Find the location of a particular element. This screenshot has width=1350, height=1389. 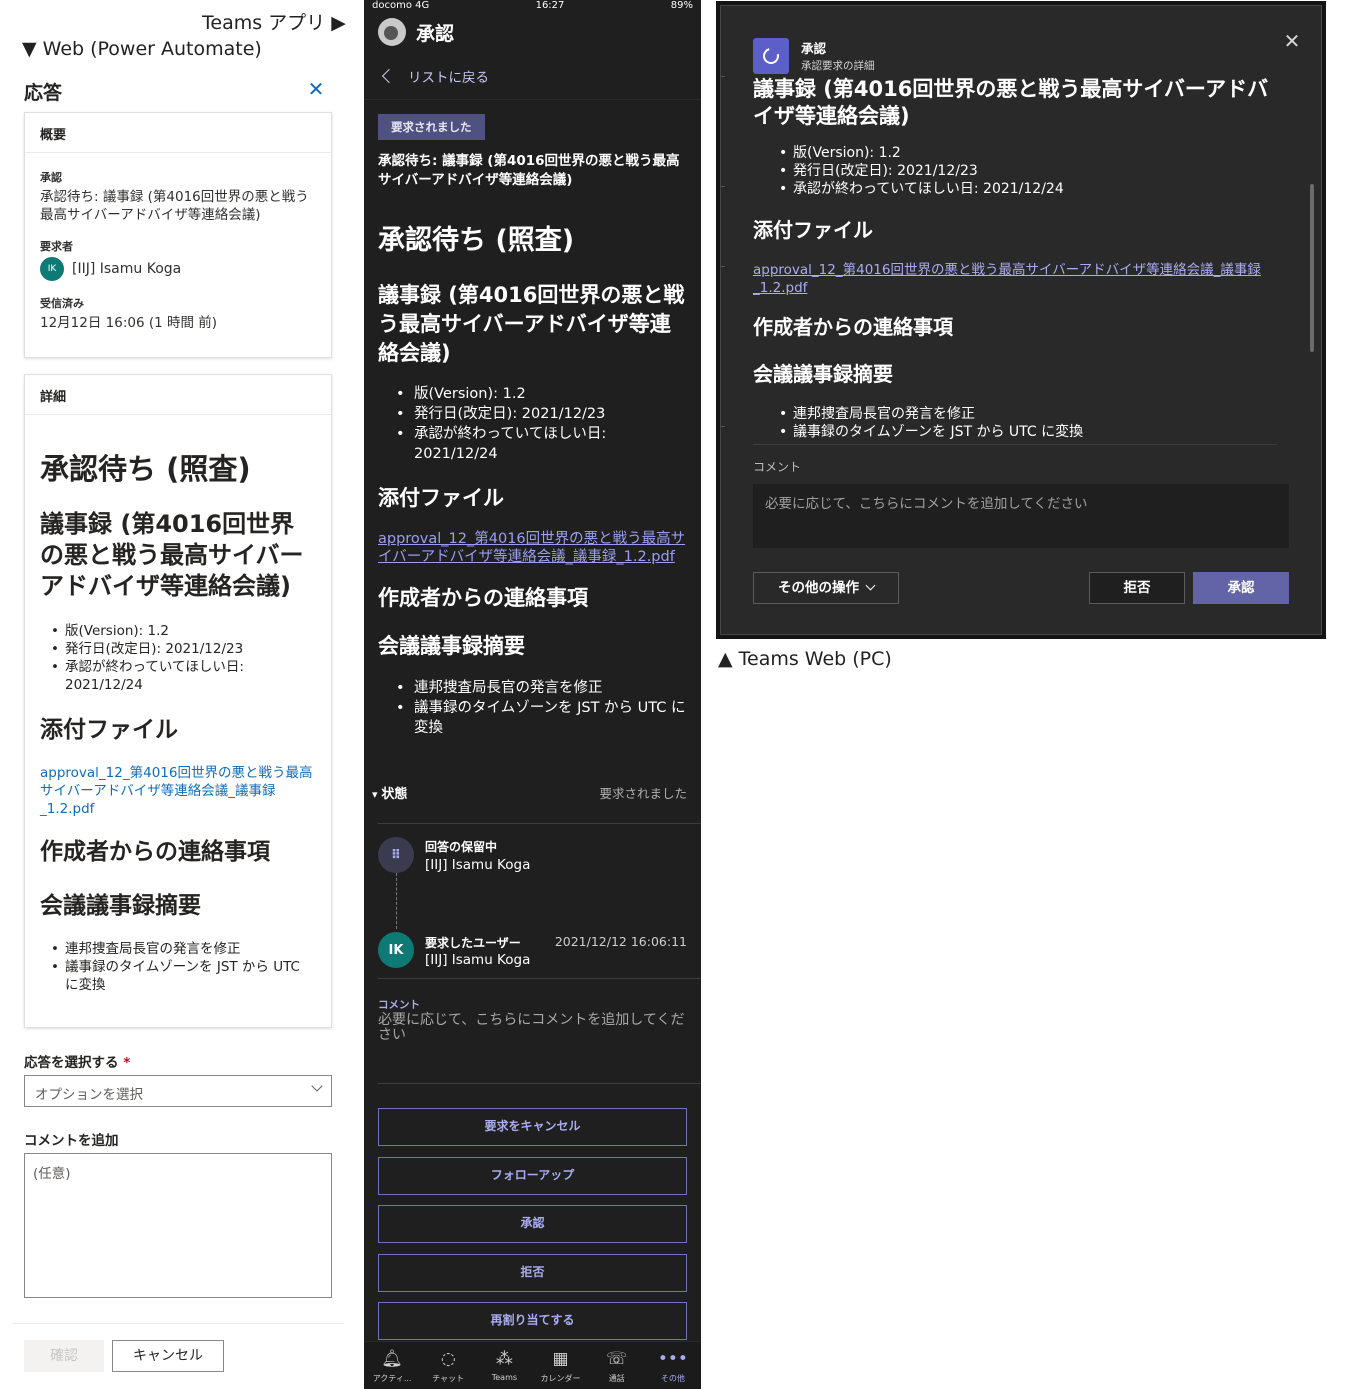

nav-more: ••• その他 is located at coordinates (673, 1368).